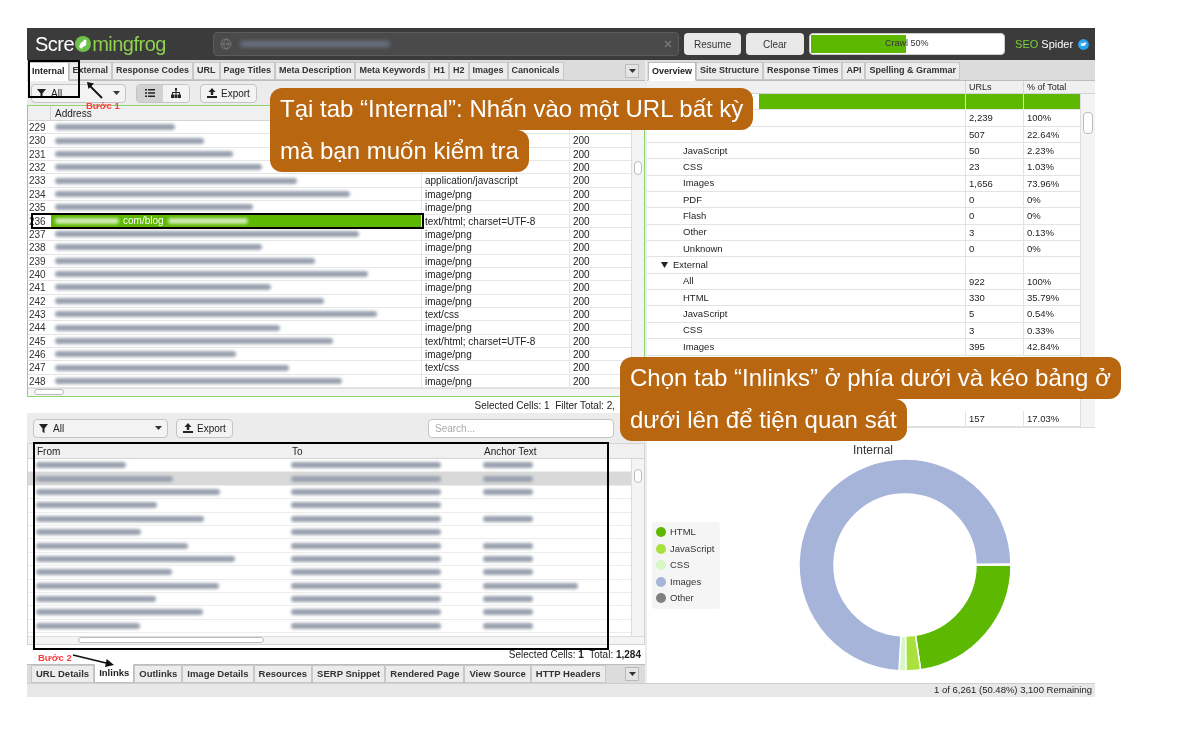 The image size is (1200, 737). What do you see at coordinates (994, 167) in the screenshot?
I see `table-cell: 23` at bounding box center [994, 167].